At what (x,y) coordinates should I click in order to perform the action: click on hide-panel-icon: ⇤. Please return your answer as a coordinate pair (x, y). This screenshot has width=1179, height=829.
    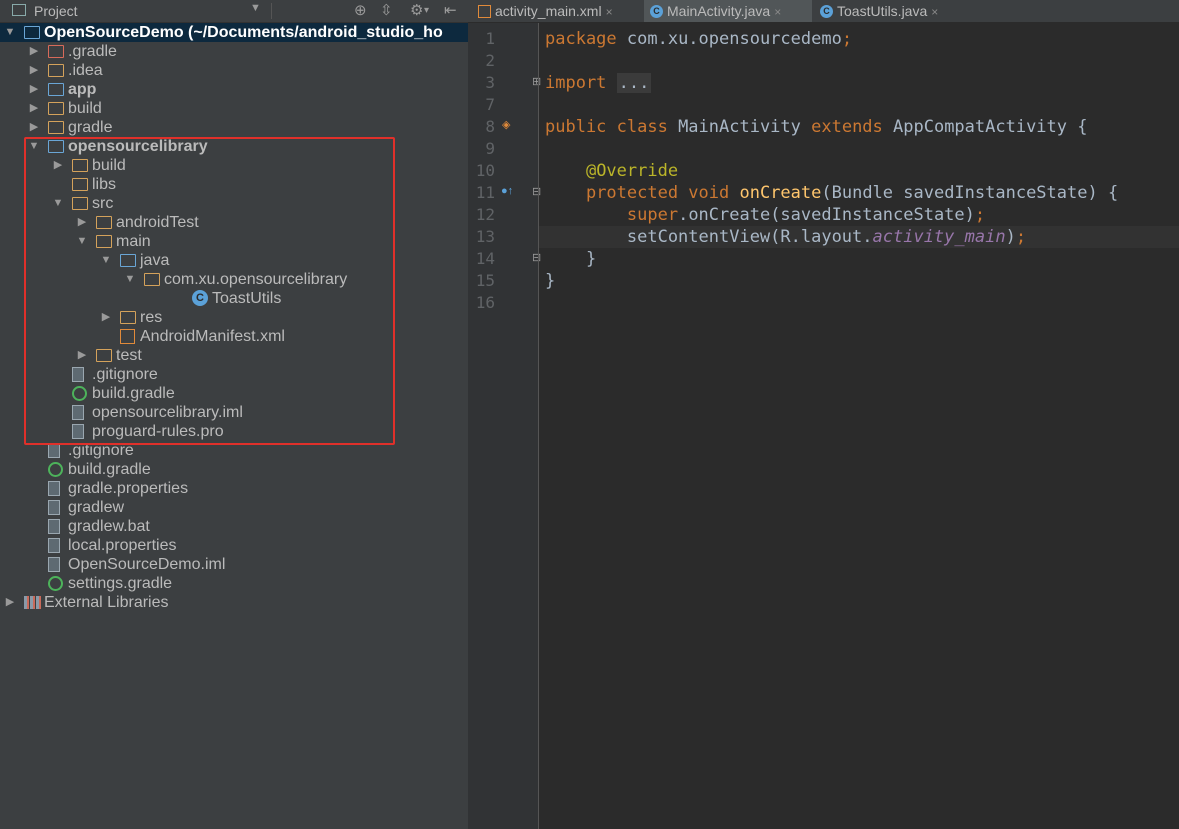
    Looking at the image, I should click on (450, 10).